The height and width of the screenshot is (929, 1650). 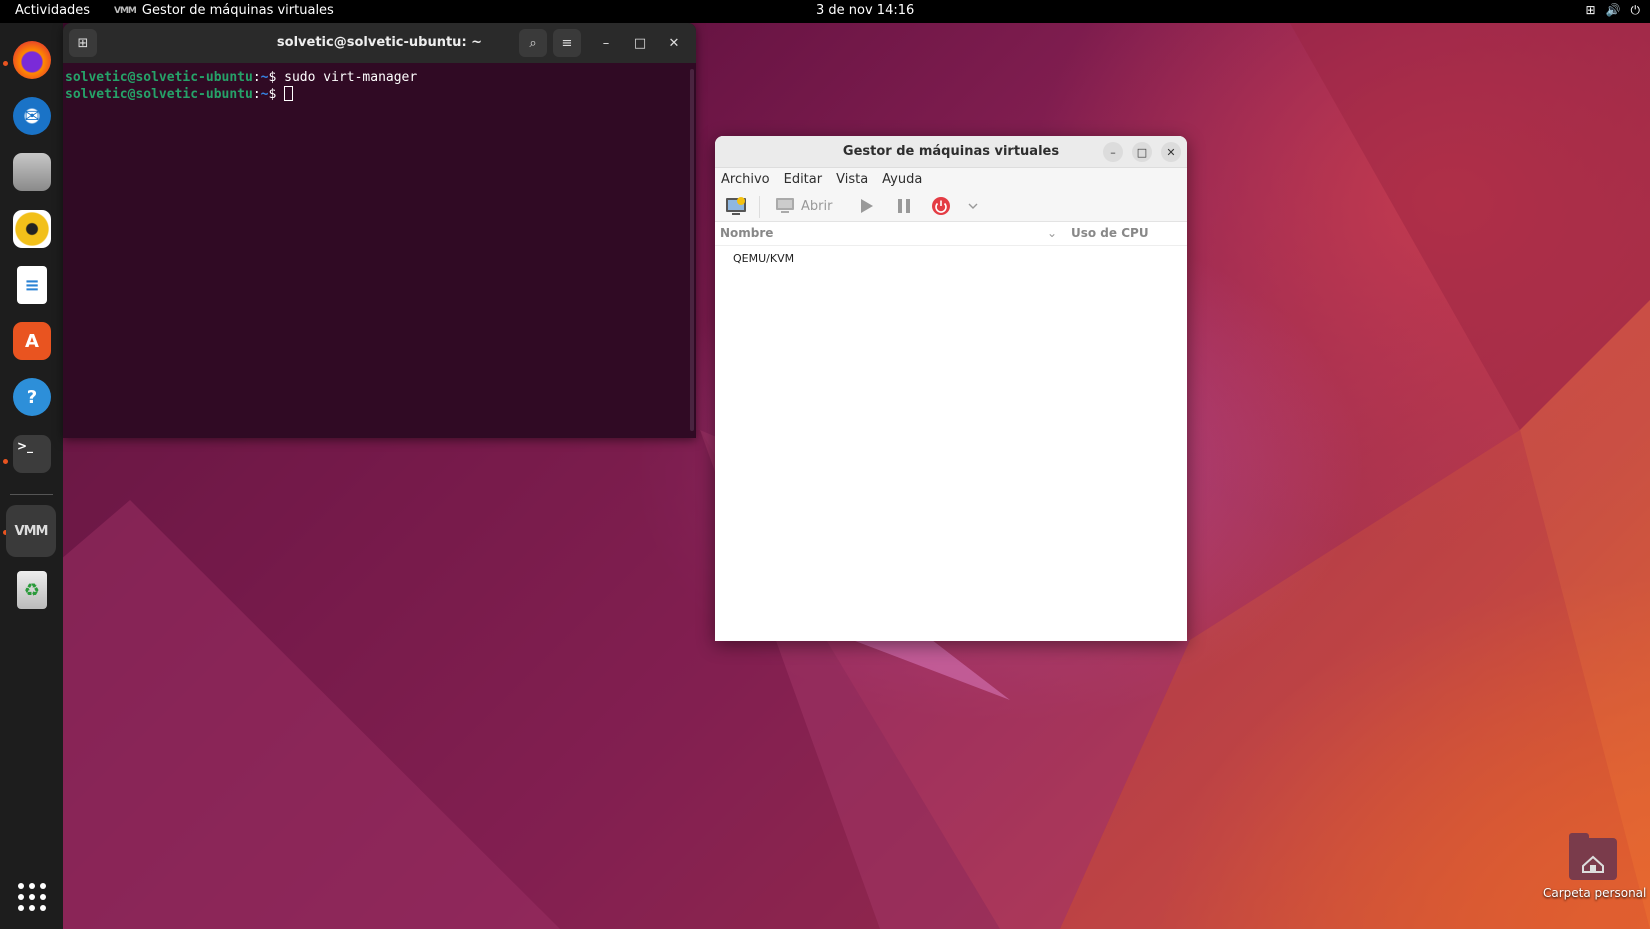 I want to click on chevron-down-icon, so click(x=973, y=206).